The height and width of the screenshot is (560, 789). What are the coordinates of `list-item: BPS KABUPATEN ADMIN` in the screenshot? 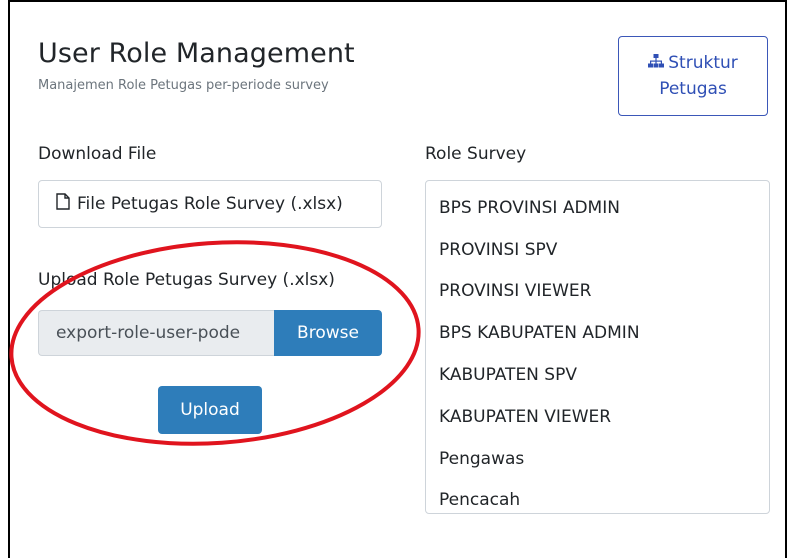 It's located at (597, 333).